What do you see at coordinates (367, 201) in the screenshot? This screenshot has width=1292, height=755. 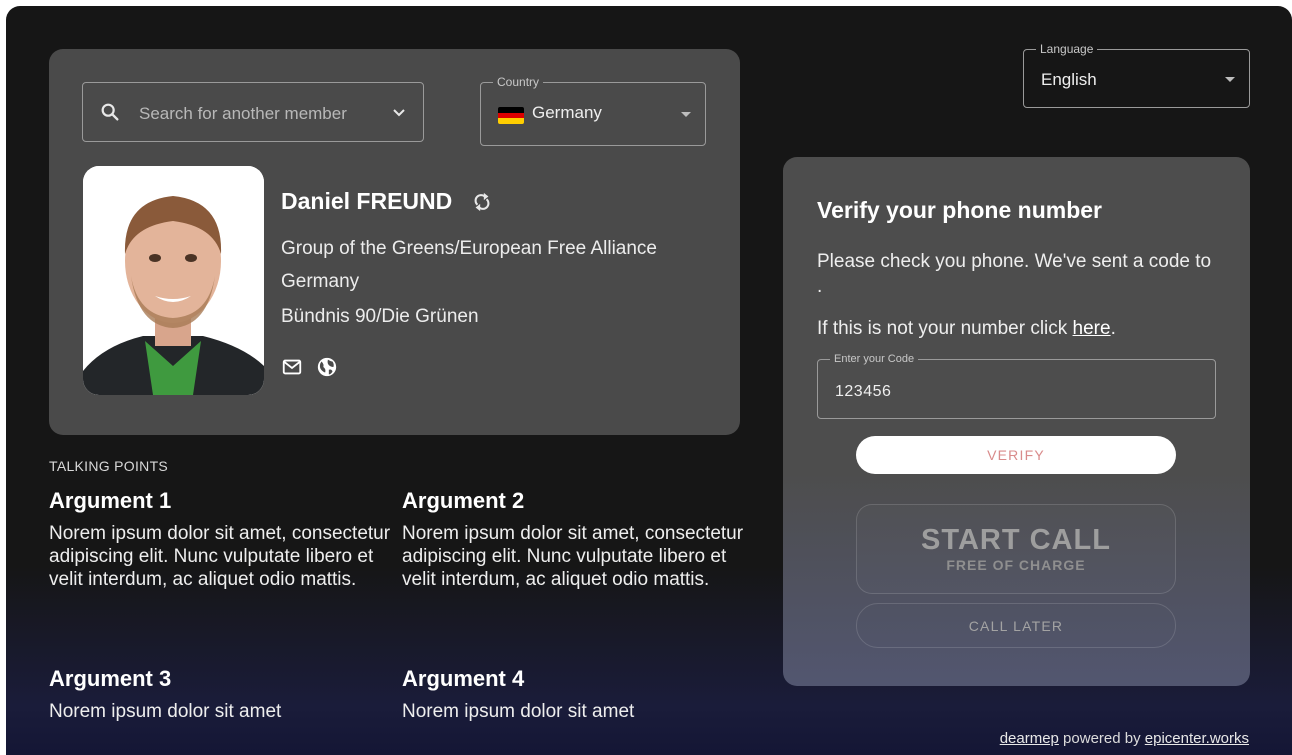 I see `mep-name: Daniel FREUND` at bounding box center [367, 201].